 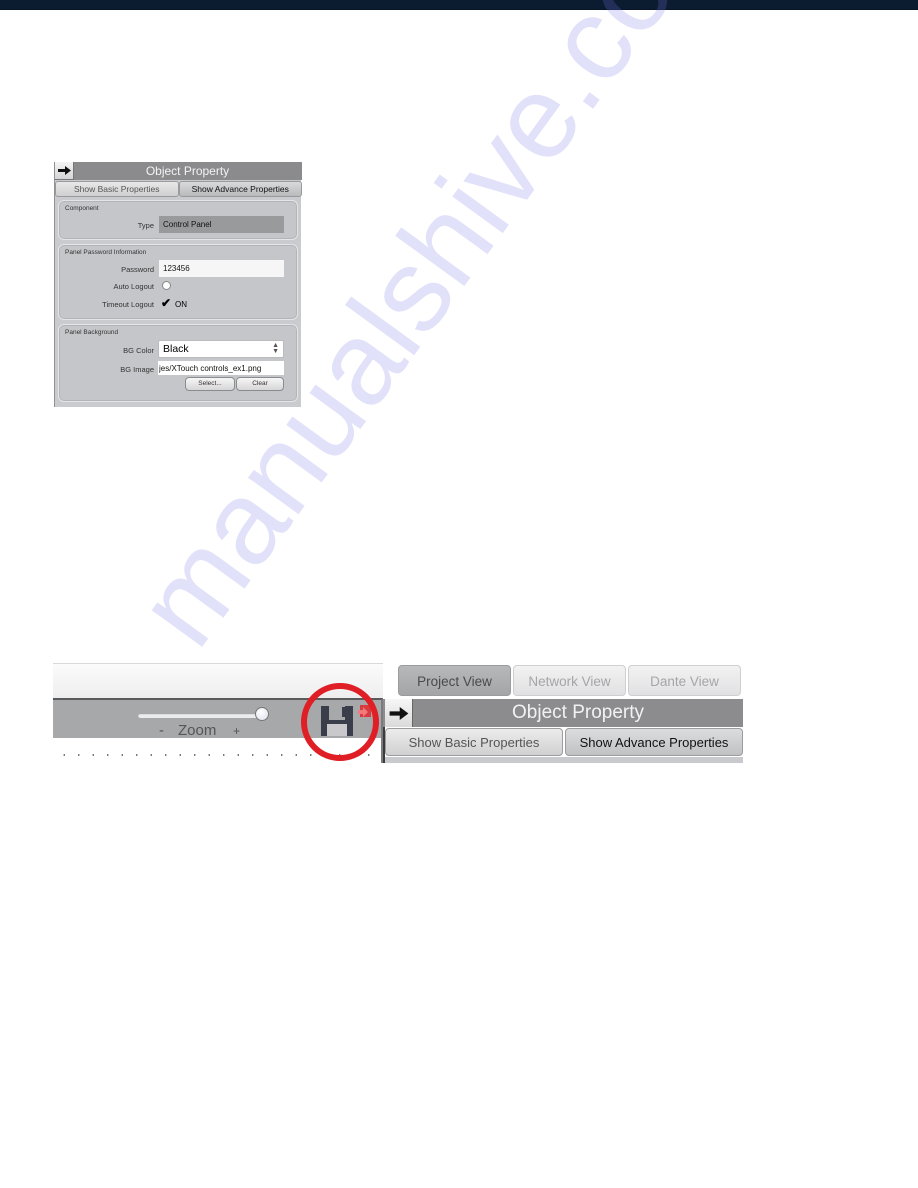 I want to click on group-title: Panel Background, so click(x=92, y=332).